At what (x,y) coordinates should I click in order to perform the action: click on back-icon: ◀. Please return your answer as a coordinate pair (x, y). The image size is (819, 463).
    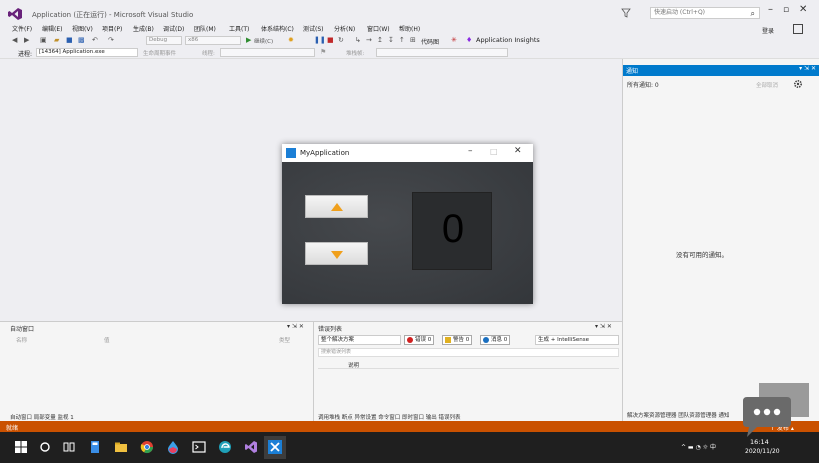
    Looking at the image, I should click on (14, 40).